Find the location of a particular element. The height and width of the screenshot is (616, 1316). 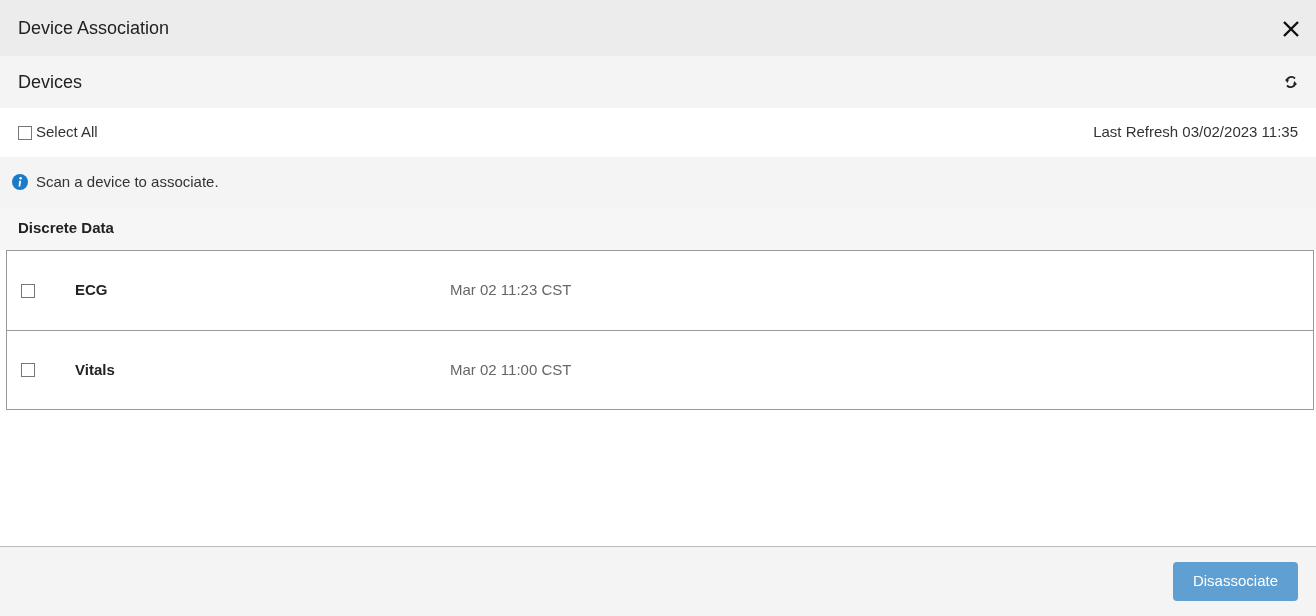

last-refresh-text: Last Refresh 03/02/2023 11:35 is located at coordinates (1195, 132).